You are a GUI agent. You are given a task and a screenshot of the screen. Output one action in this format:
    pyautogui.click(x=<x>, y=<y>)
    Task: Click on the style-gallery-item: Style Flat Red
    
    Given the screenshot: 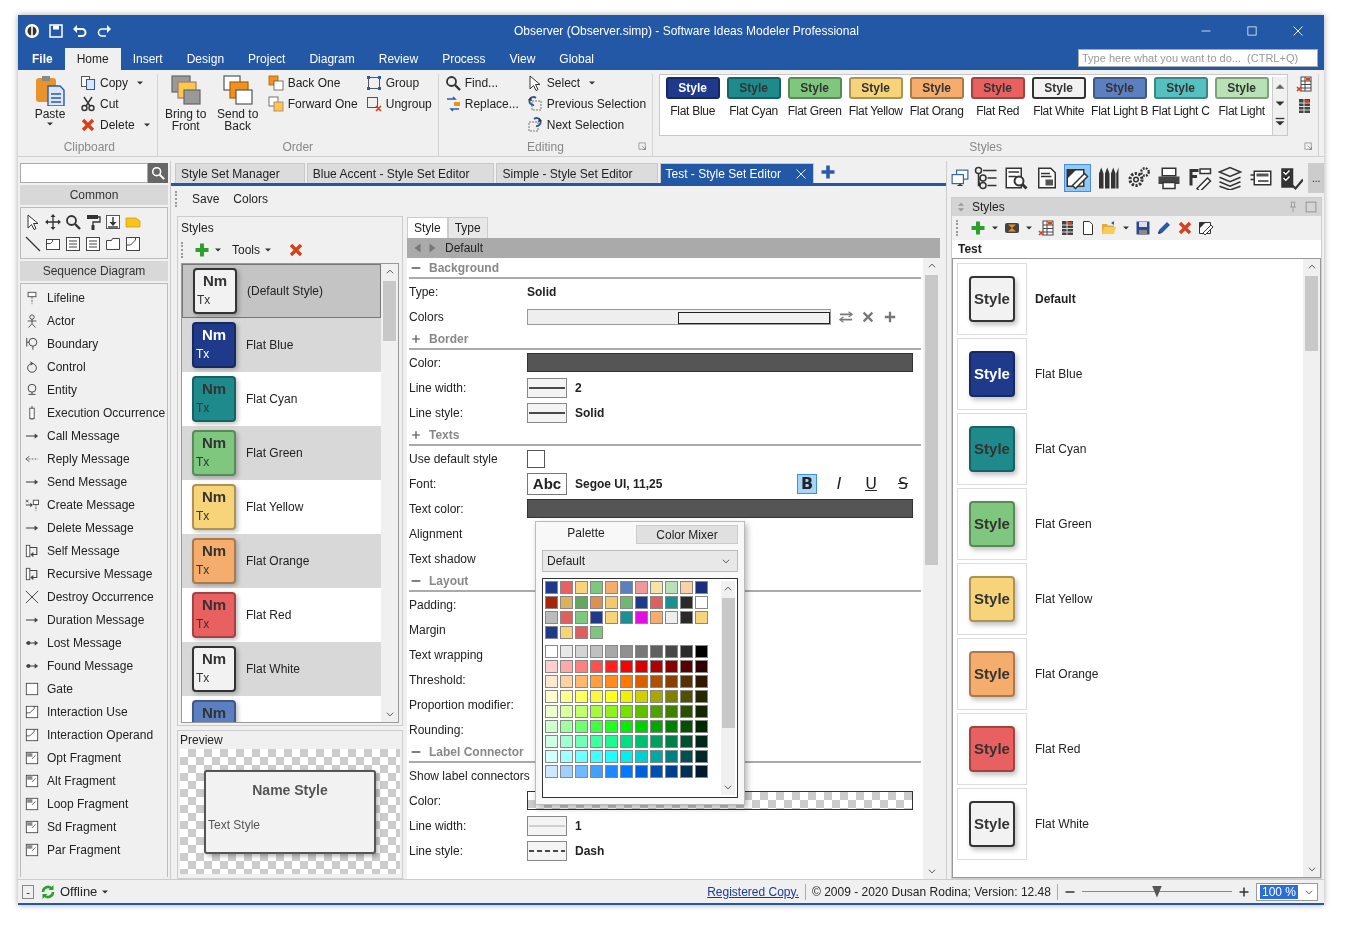 What is the action you would take?
    pyautogui.click(x=998, y=106)
    